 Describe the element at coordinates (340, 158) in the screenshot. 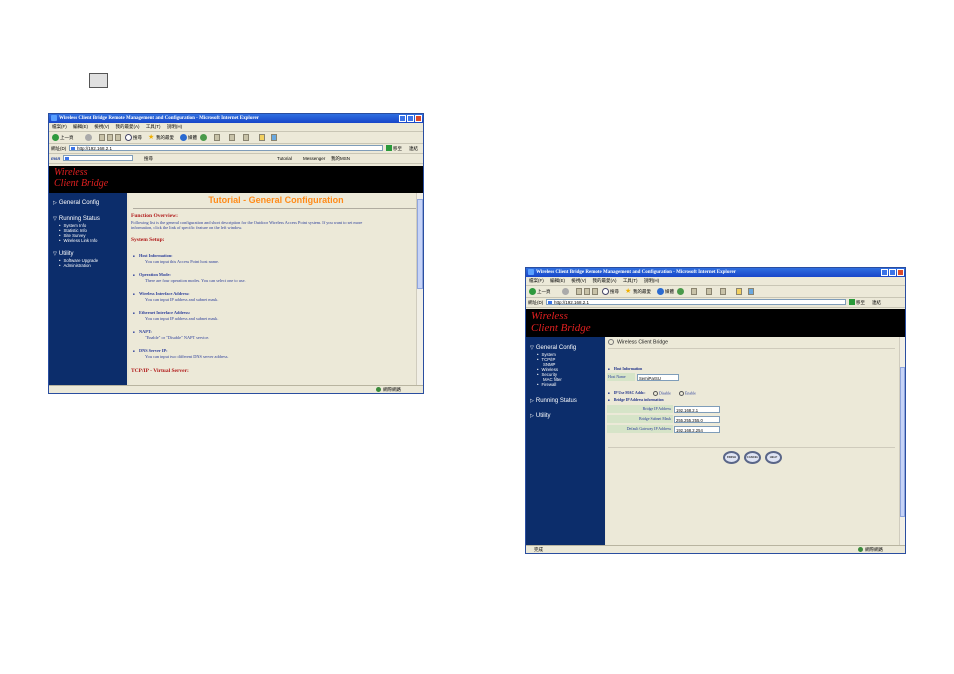

I see `linkbar-msn: 我的MSN` at that location.